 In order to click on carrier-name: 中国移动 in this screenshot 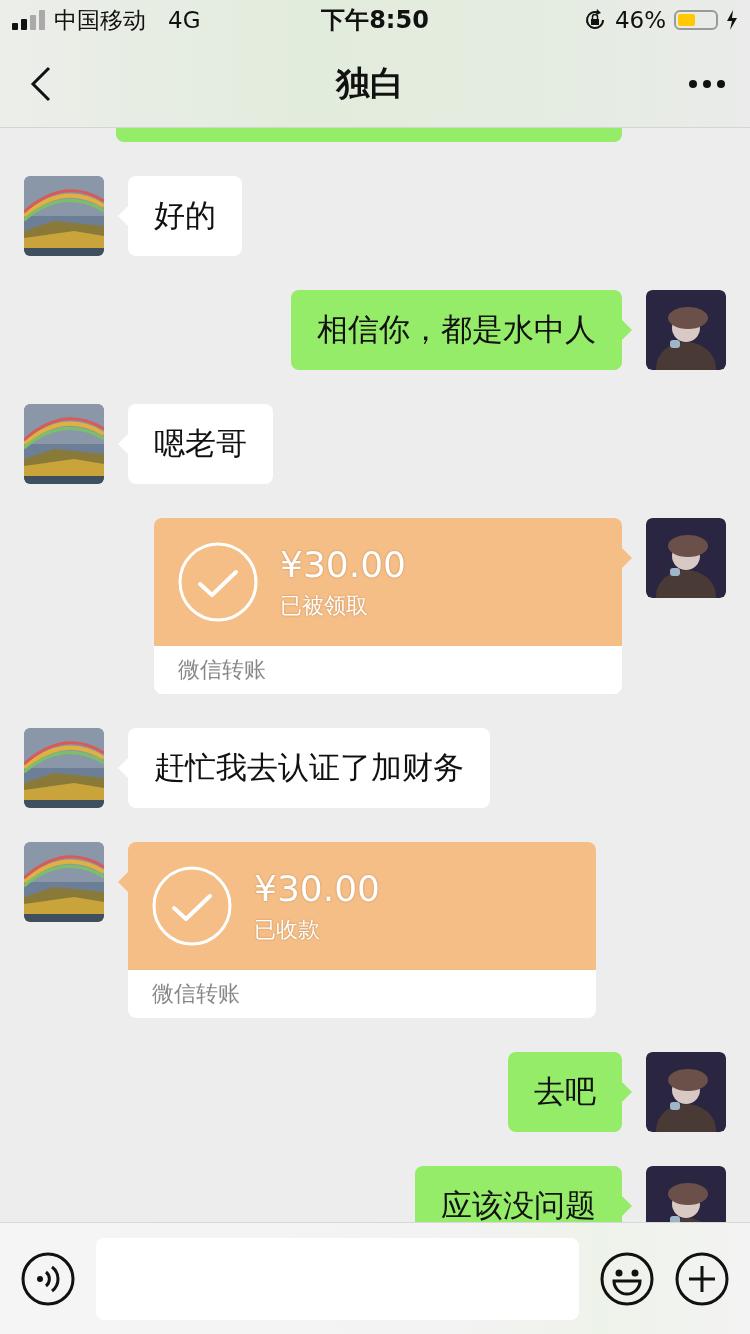, I will do `click(100, 20)`.